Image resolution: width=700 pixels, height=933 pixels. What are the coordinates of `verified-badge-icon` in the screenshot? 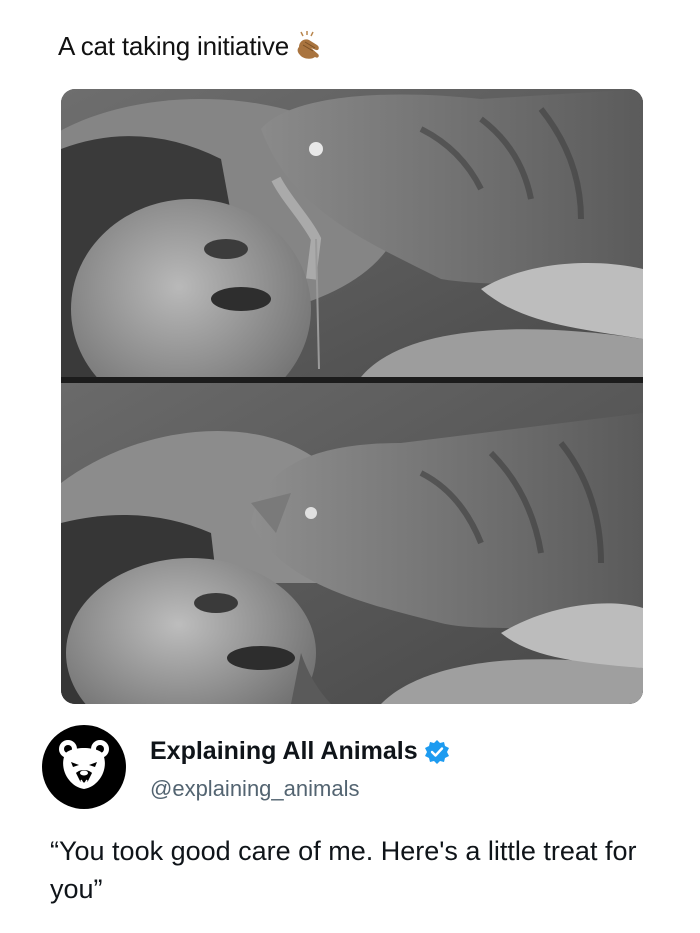 It's located at (437, 752).